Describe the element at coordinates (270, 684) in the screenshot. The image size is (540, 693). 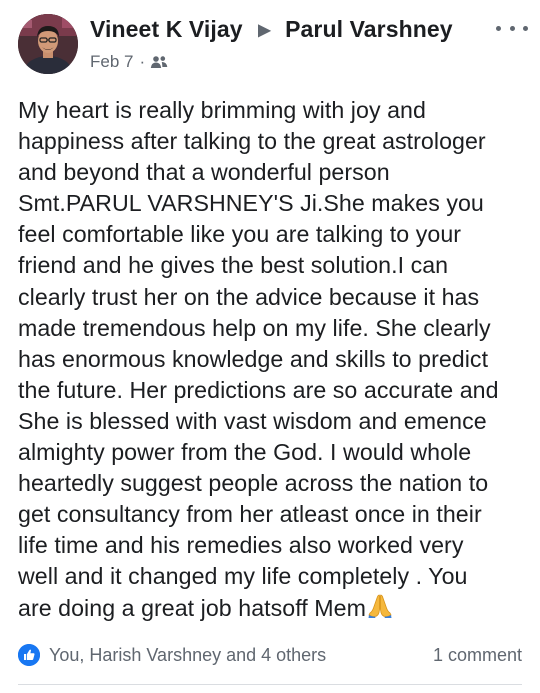
I see `footer-divider` at that location.